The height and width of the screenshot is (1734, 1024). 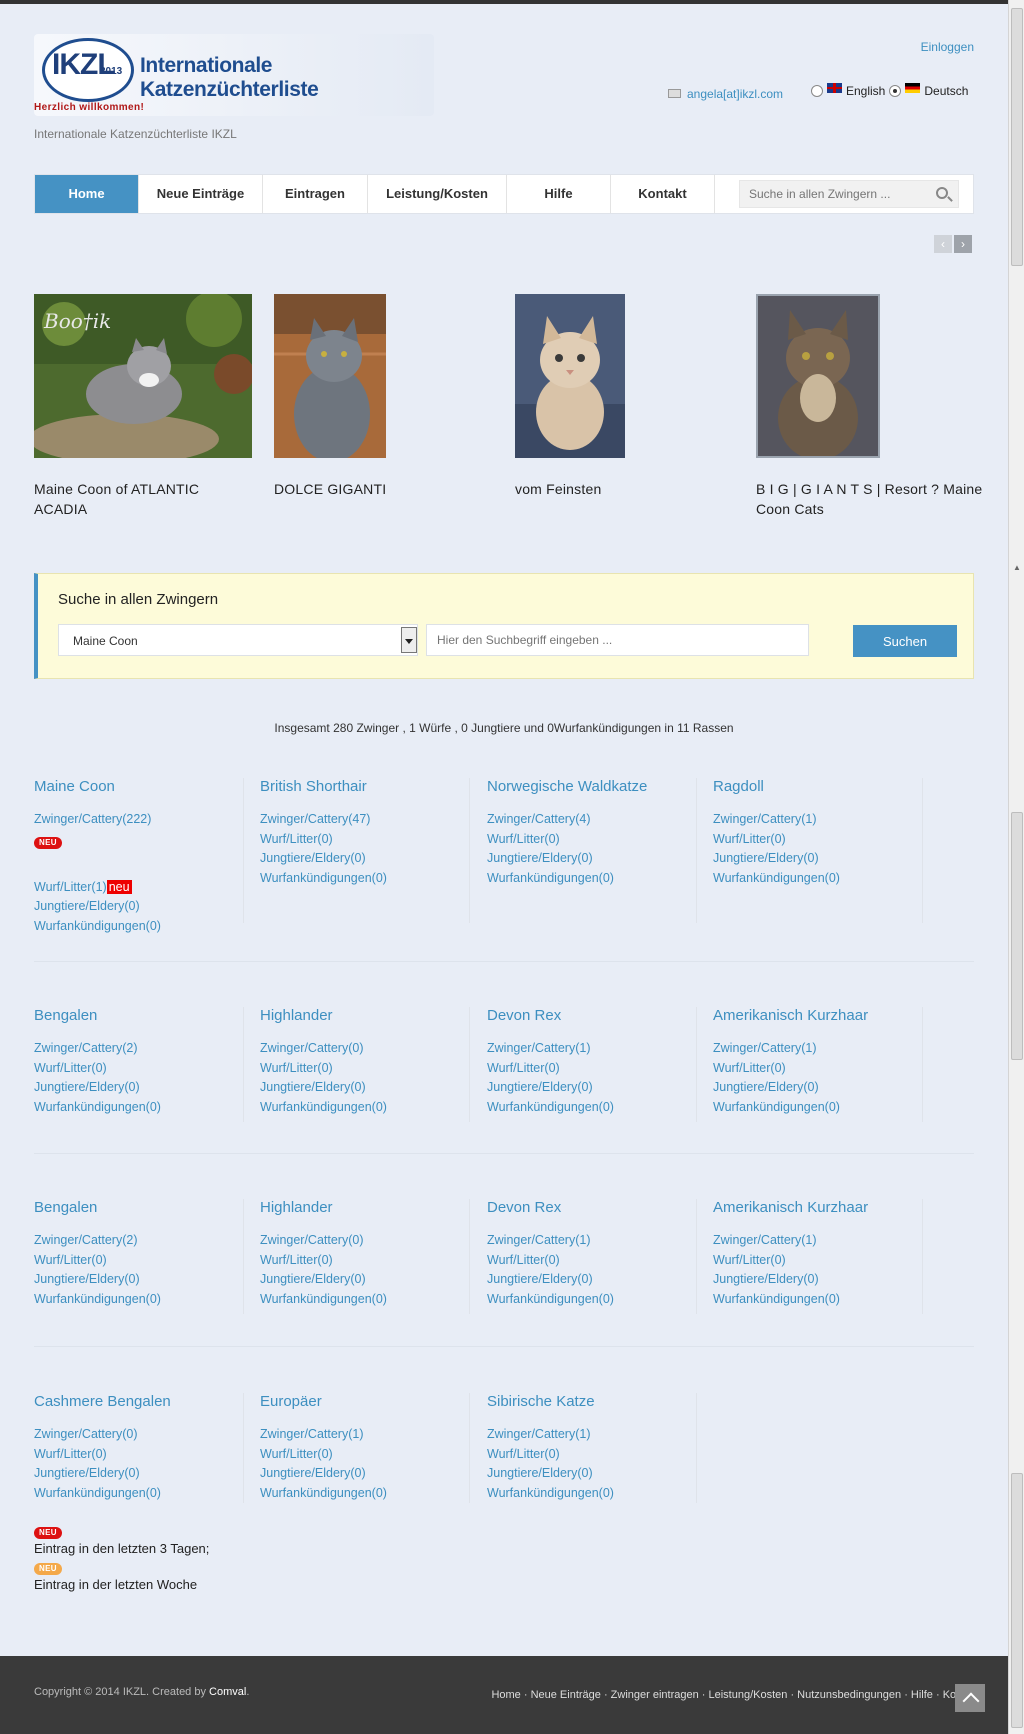 I want to click on login-link: Einloggen, so click(x=947, y=47).